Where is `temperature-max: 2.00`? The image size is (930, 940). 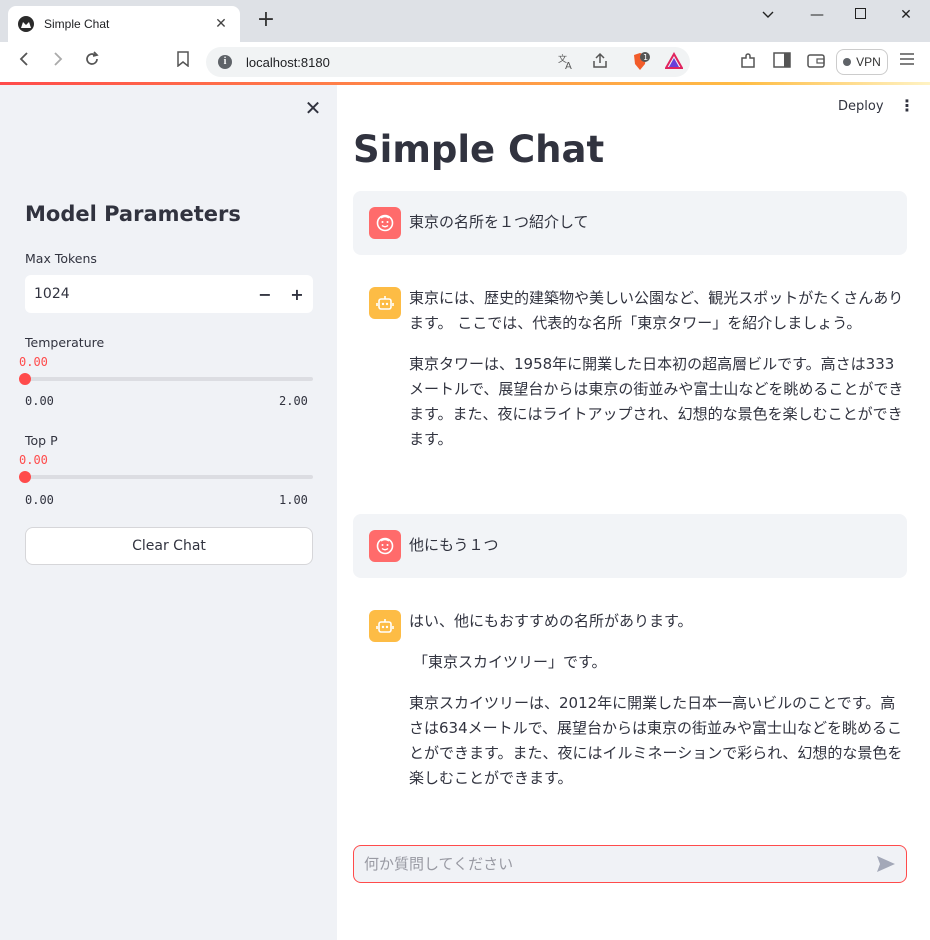 temperature-max: 2.00 is located at coordinates (293, 401).